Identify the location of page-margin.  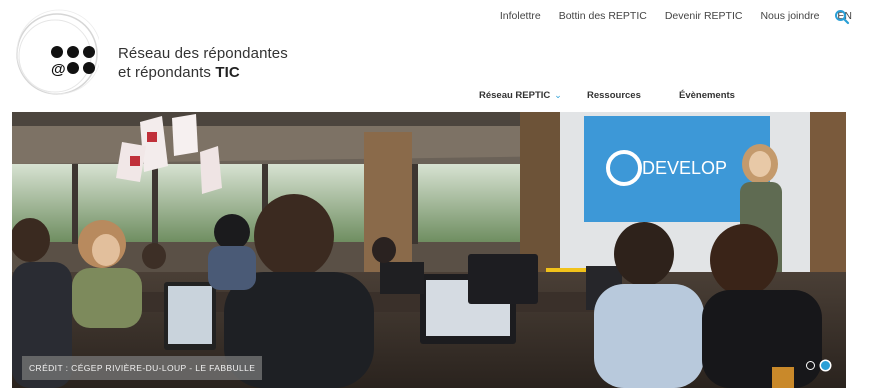
(869, 250).